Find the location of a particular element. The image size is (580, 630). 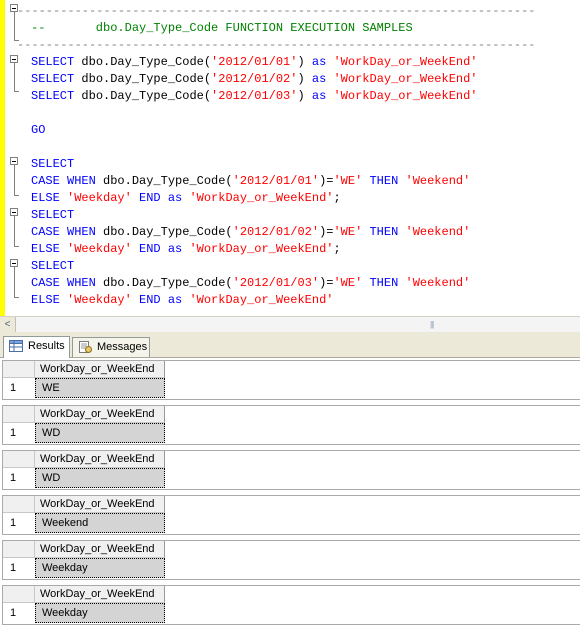

scroll-grip-icon: ||| is located at coordinates (432, 324).